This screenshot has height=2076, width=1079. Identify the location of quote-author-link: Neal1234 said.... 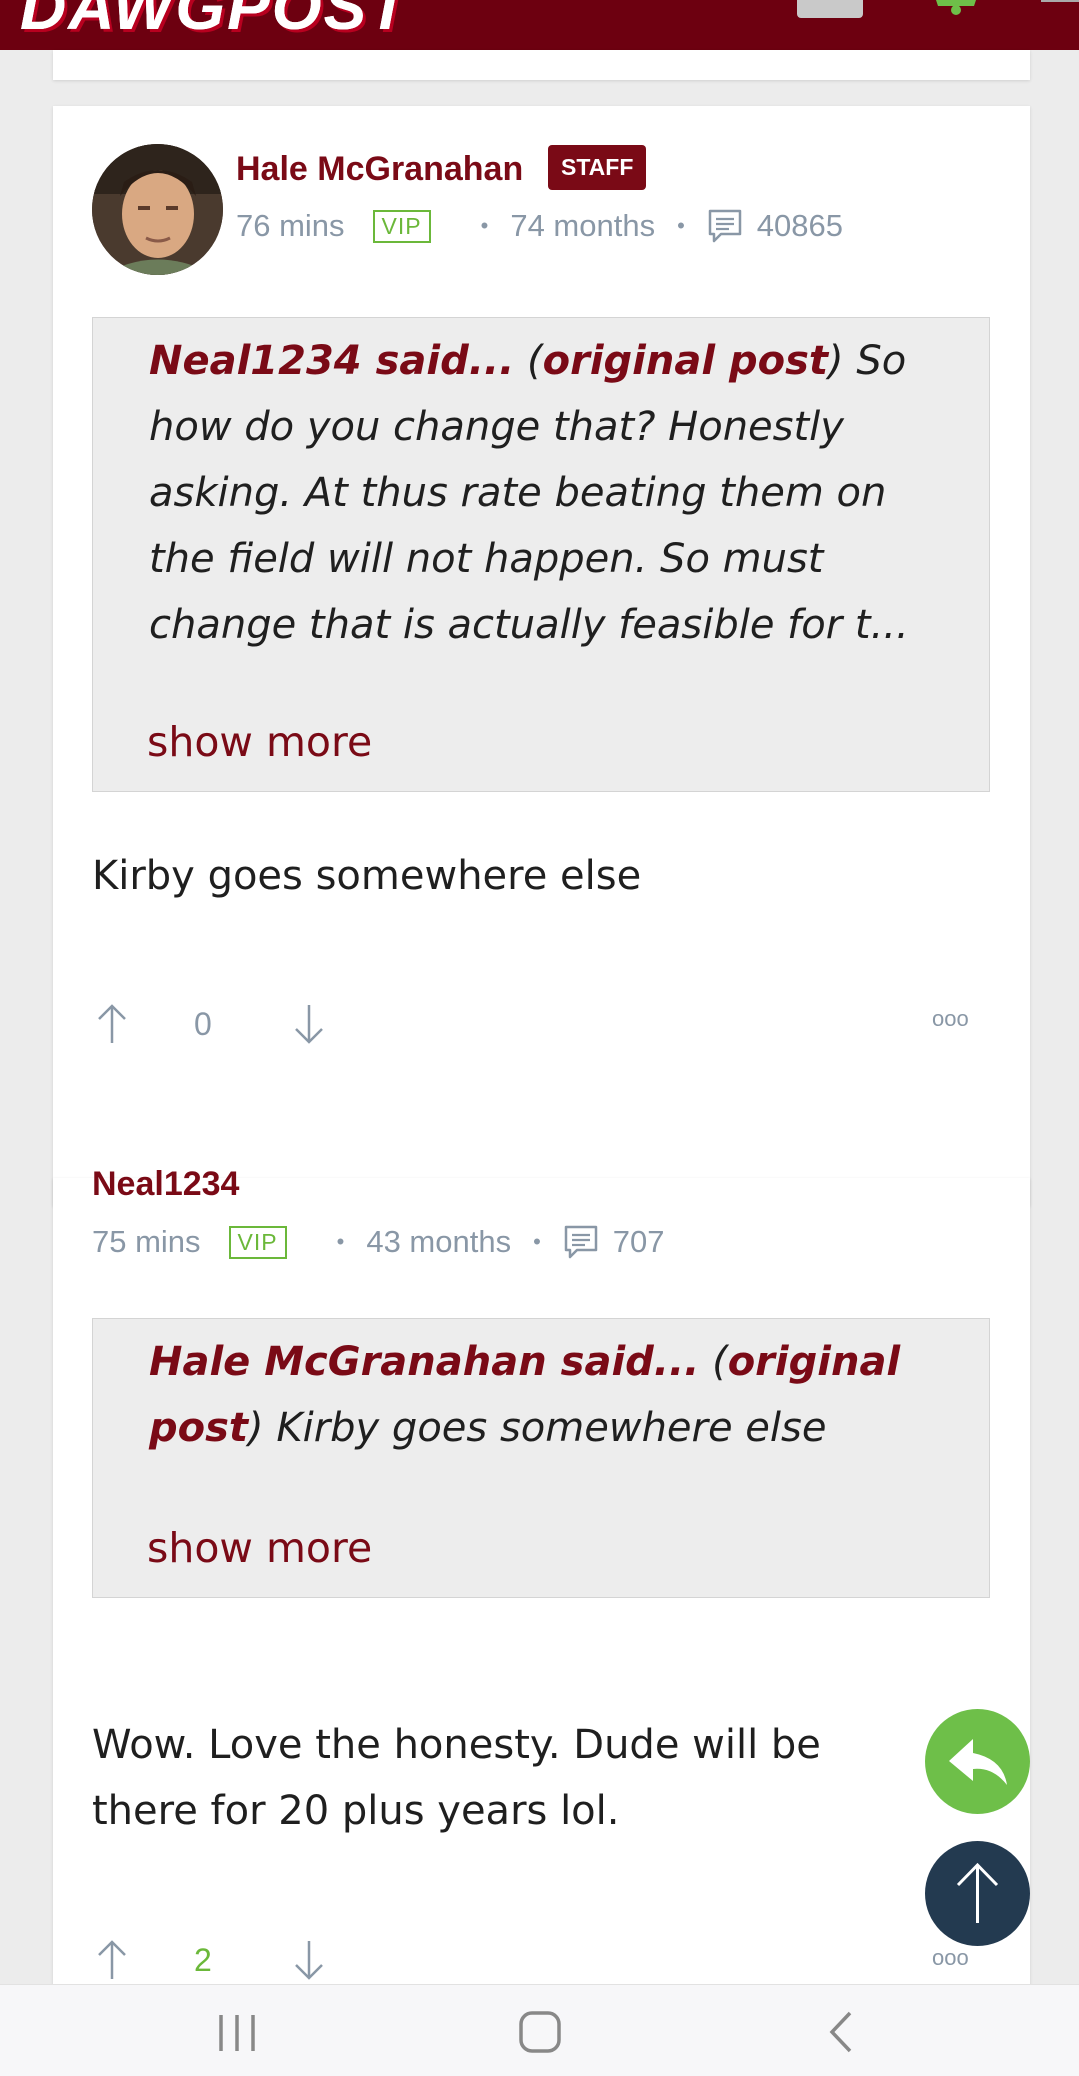
(331, 361).